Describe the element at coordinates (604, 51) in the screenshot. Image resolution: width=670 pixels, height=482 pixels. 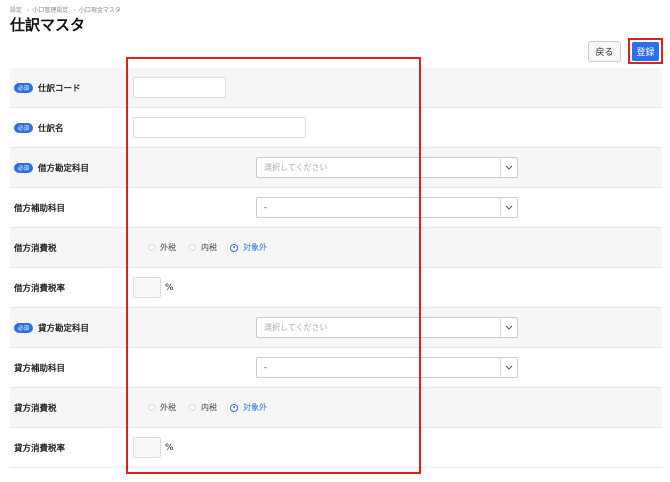
I see `back-button: 戻る` at that location.